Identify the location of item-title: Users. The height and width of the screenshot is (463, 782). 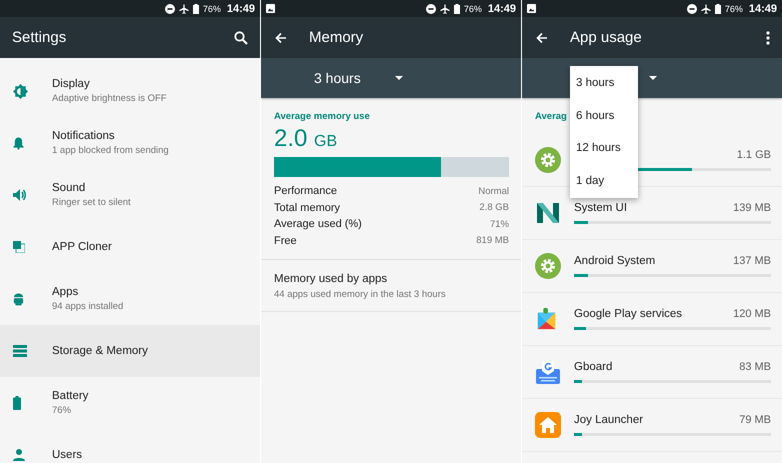
(67, 455).